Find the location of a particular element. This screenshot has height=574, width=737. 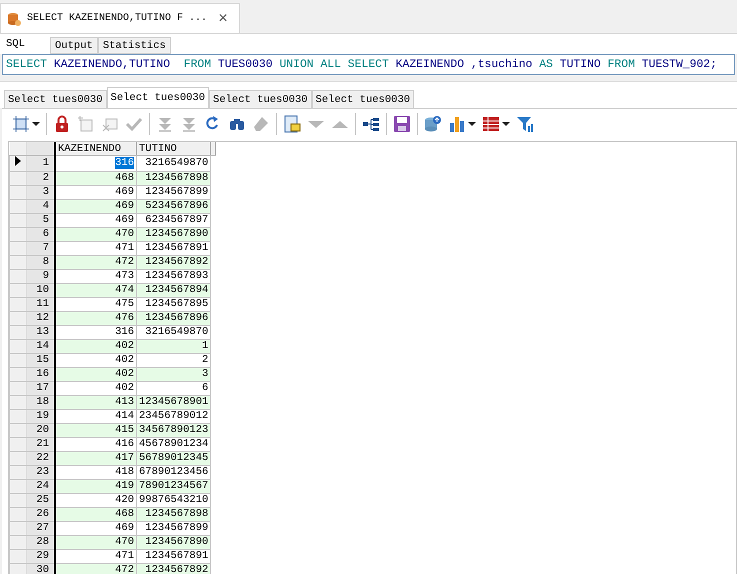

table-cell: 474 is located at coordinates (95, 291).